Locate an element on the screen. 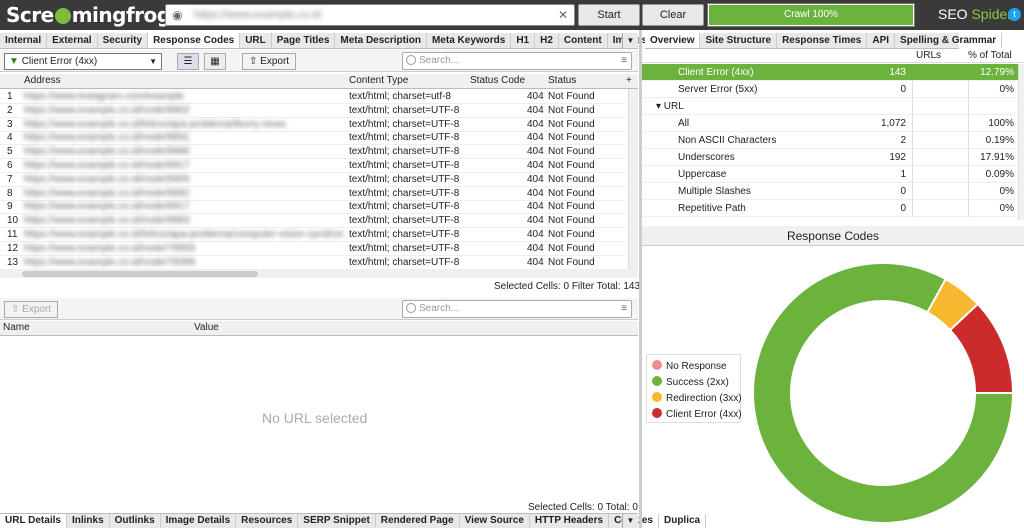 The image size is (1024, 528). lower-search-input: Search... ≡ is located at coordinates (517, 309).